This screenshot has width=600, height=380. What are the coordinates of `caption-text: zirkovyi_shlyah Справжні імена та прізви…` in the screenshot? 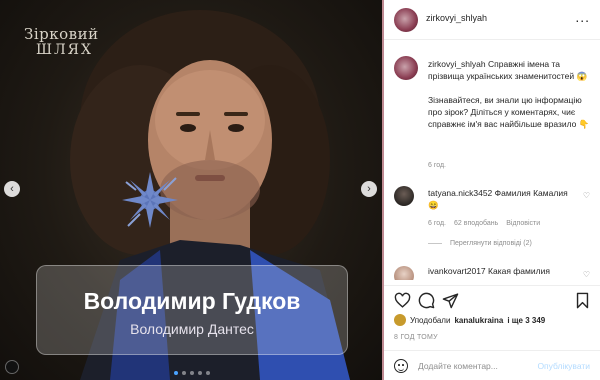 It's located at (511, 94).